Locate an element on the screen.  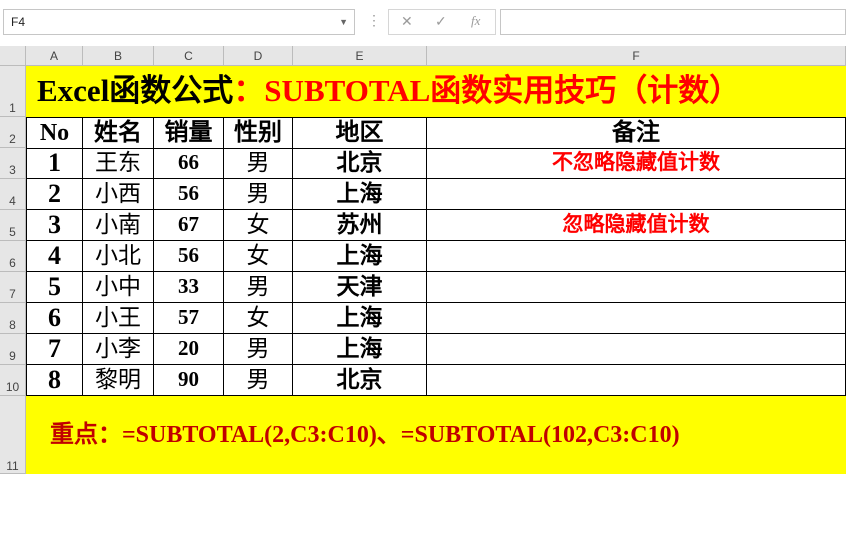
cell-gender-row6: 女 is located at coordinates (258, 256).